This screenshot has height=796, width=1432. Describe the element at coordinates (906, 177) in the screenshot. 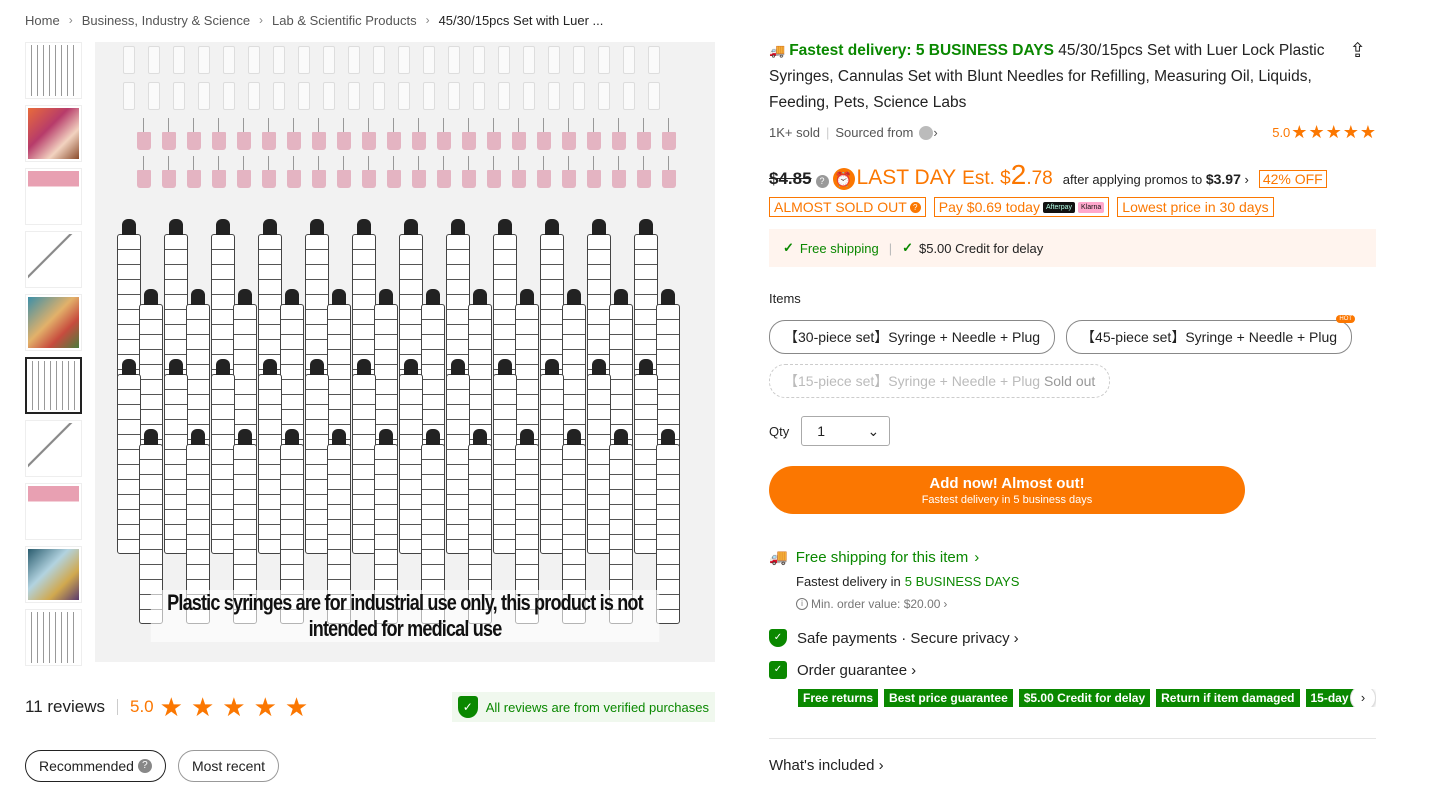

I see `last-day-label: LAST DAY` at that location.